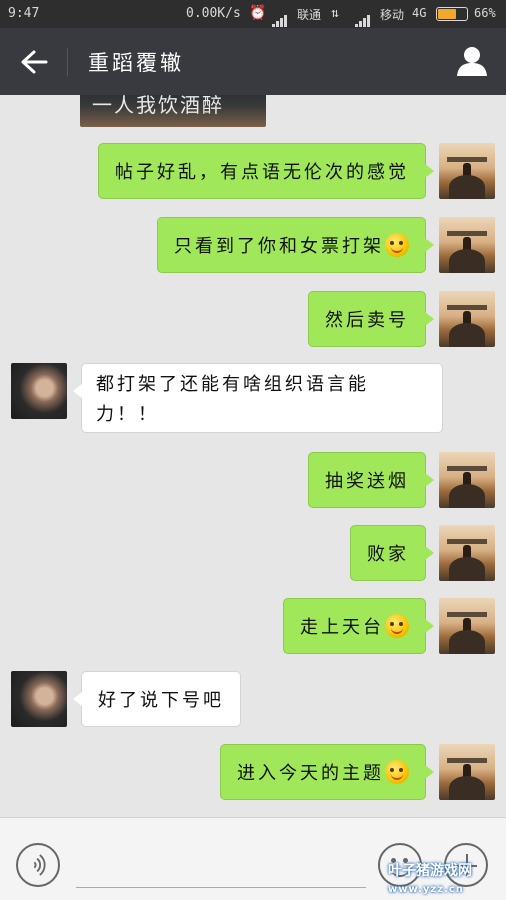  I want to click on image-message: 一人我饮酒醉, so click(173, 111).